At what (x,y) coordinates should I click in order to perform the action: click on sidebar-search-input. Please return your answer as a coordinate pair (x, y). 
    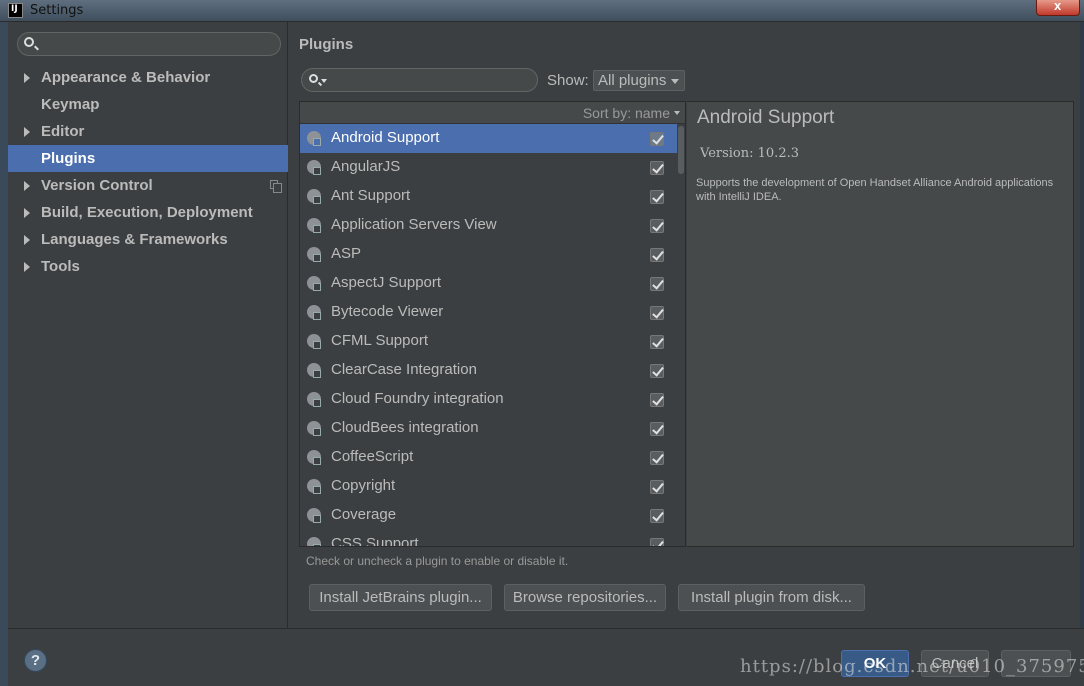
    Looking at the image, I should click on (157, 44).